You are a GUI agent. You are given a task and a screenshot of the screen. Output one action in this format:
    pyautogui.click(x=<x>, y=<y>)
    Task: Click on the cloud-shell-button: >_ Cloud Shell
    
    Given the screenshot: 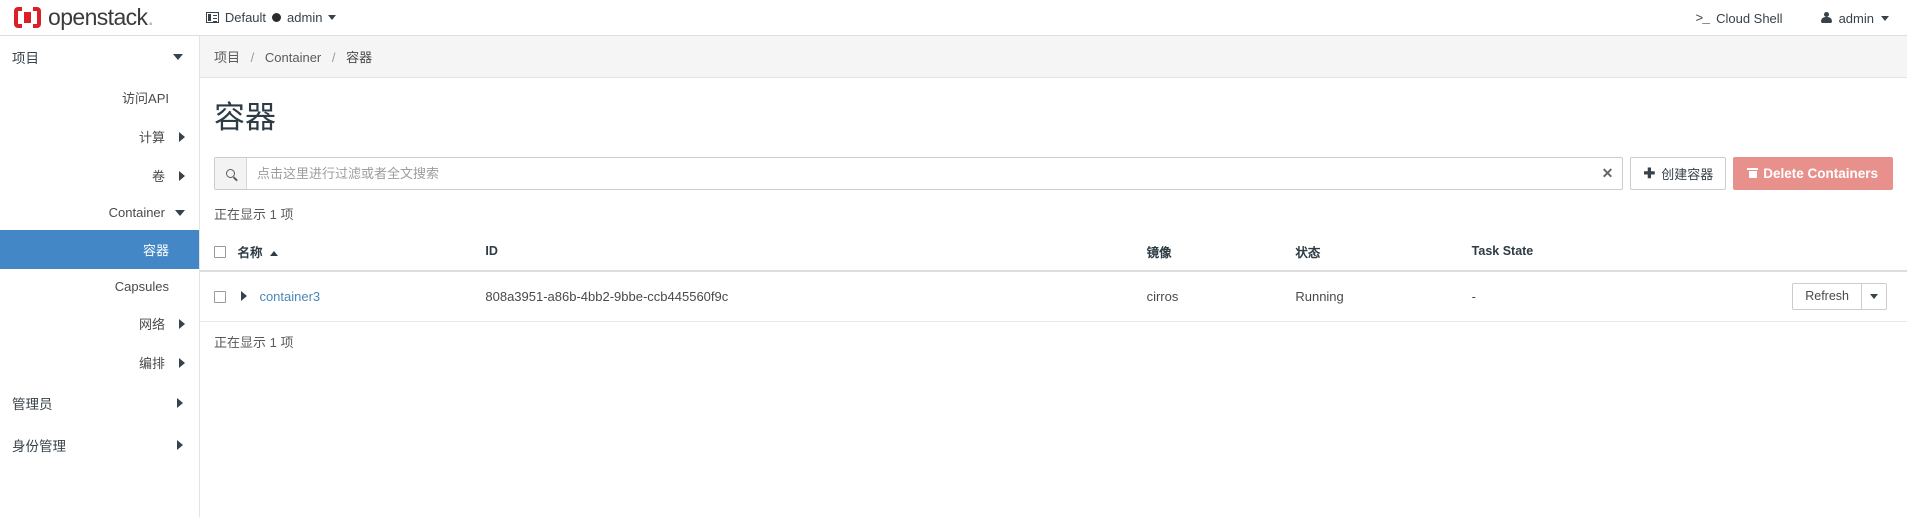 What is the action you would take?
    pyautogui.click(x=1738, y=18)
    